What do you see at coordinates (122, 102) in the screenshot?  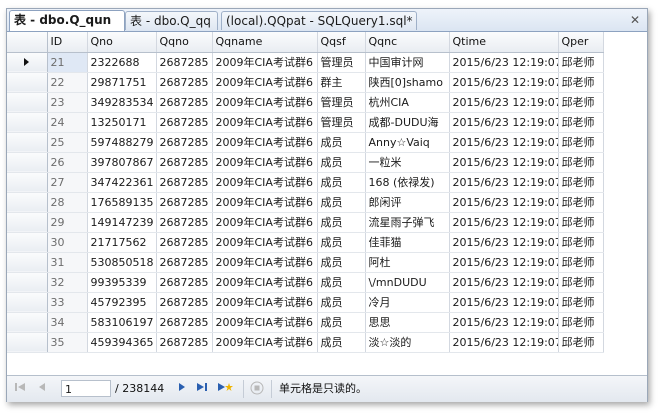 I see `cell-qno: 349283534` at bounding box center [122, 102].